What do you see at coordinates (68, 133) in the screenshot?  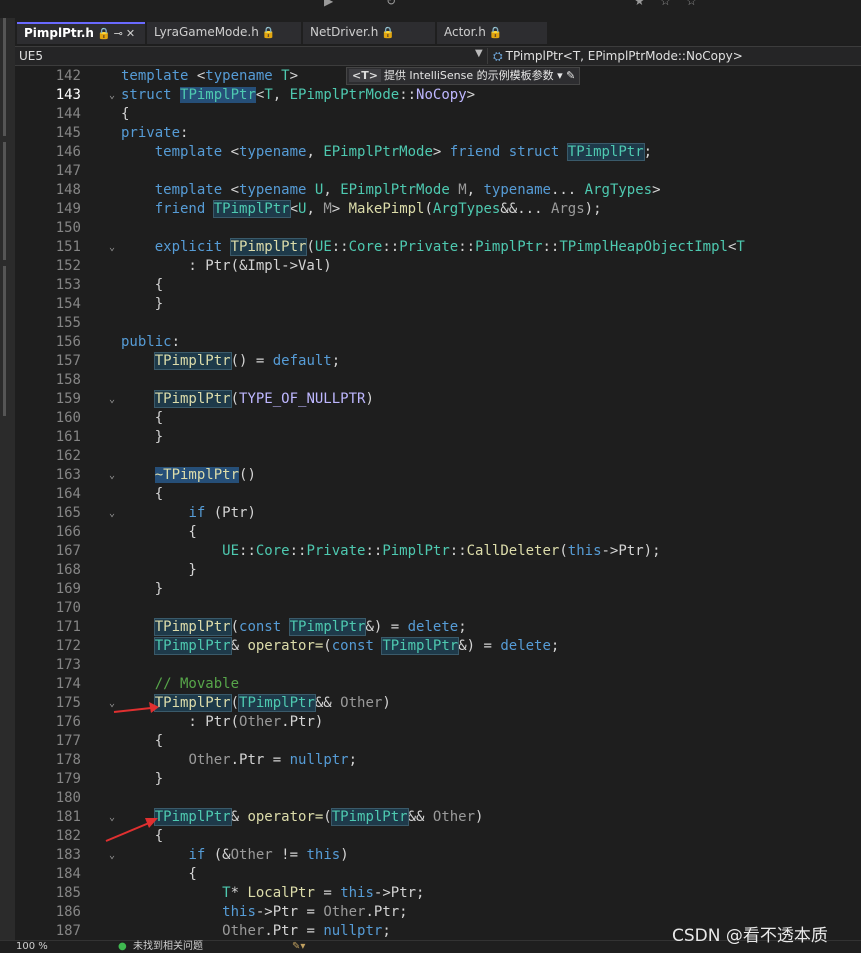 I see `line-number: 145` at bounding box center [68, 133].